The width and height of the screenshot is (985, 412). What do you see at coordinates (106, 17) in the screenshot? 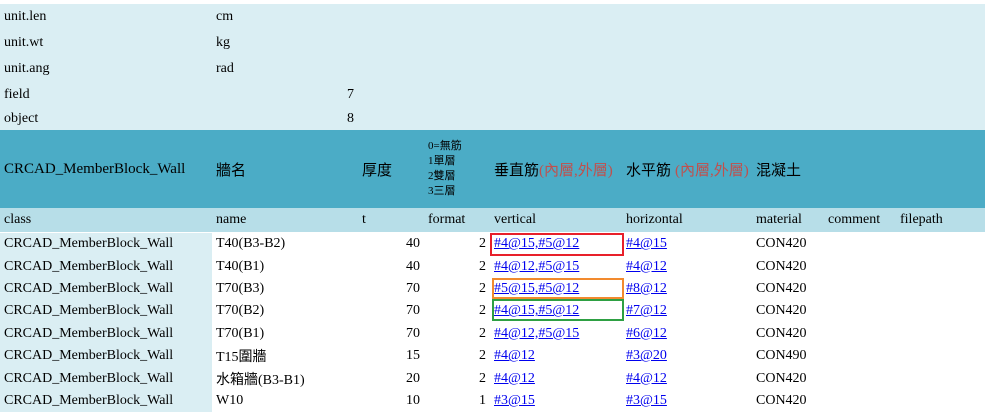
I see `meta-key: unit.len` at bounding box center [106, 17].